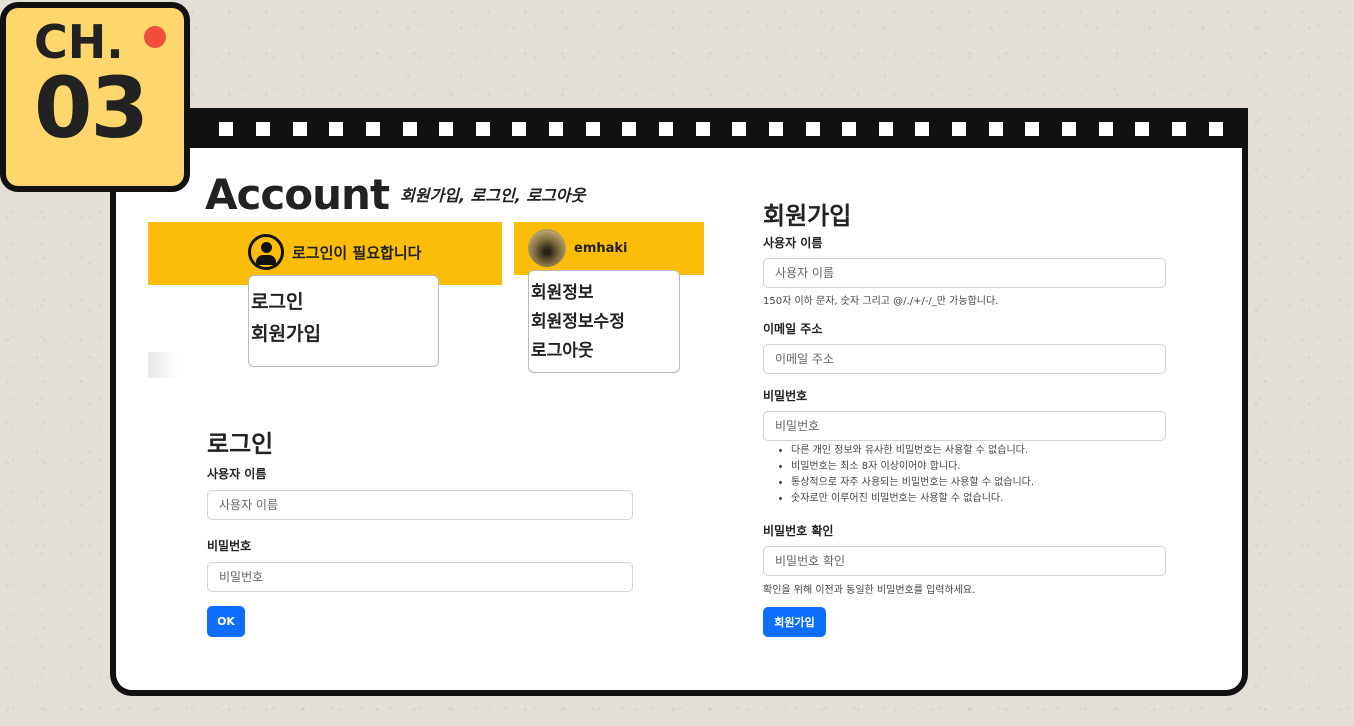 This screenshot has width=1354, height=726. I want to click on menu-item-signup: 회원가입, so click(343, 334).